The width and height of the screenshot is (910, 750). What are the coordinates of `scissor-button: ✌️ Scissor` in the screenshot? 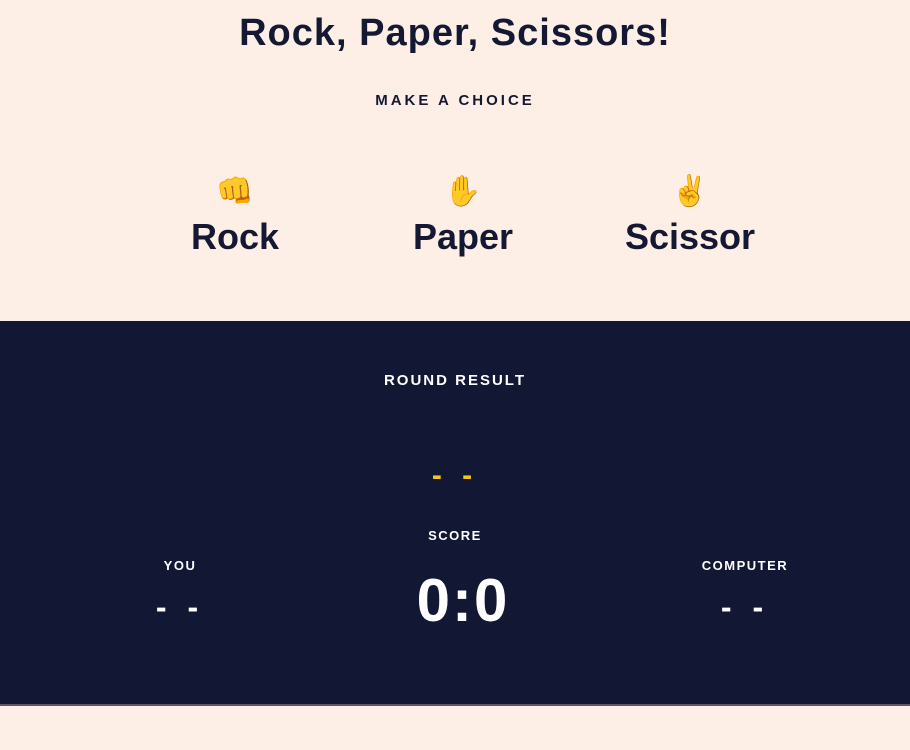 It's located at (690, 215).